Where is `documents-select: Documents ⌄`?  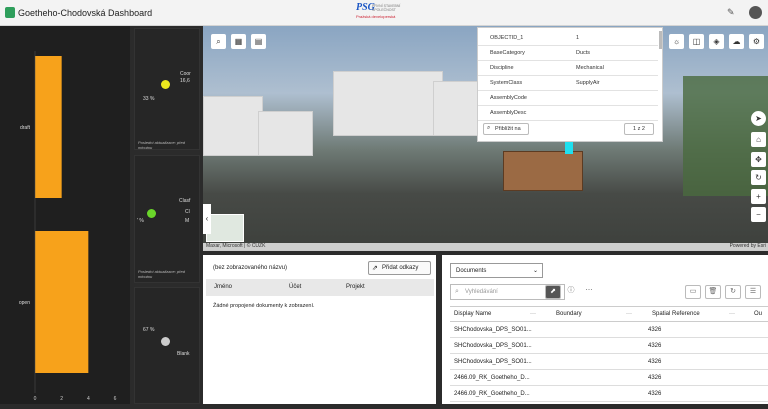 documents-select: Documents ⌄ is located at coordinates (496, 270).